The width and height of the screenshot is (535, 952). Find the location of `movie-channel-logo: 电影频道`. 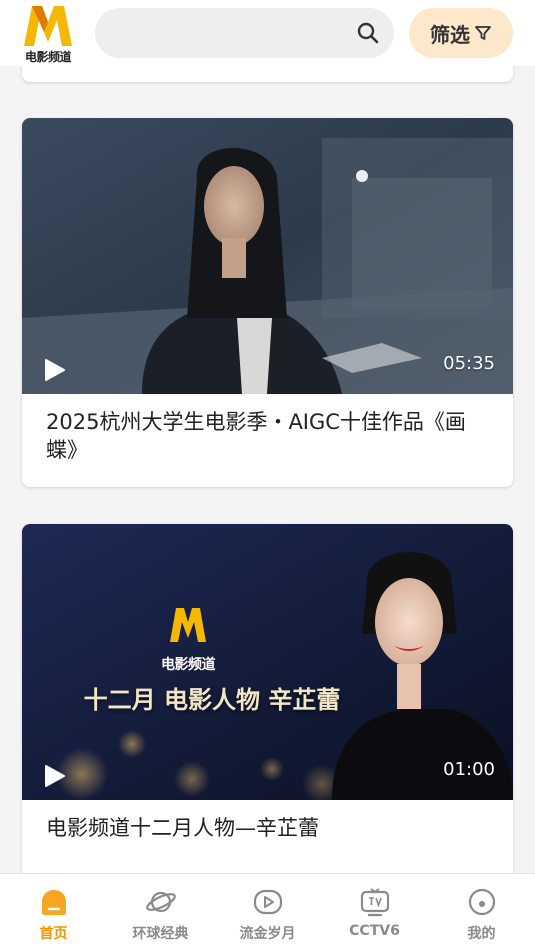

movie-channel-logo: 电影频道 is located at coordinates (48, 34).